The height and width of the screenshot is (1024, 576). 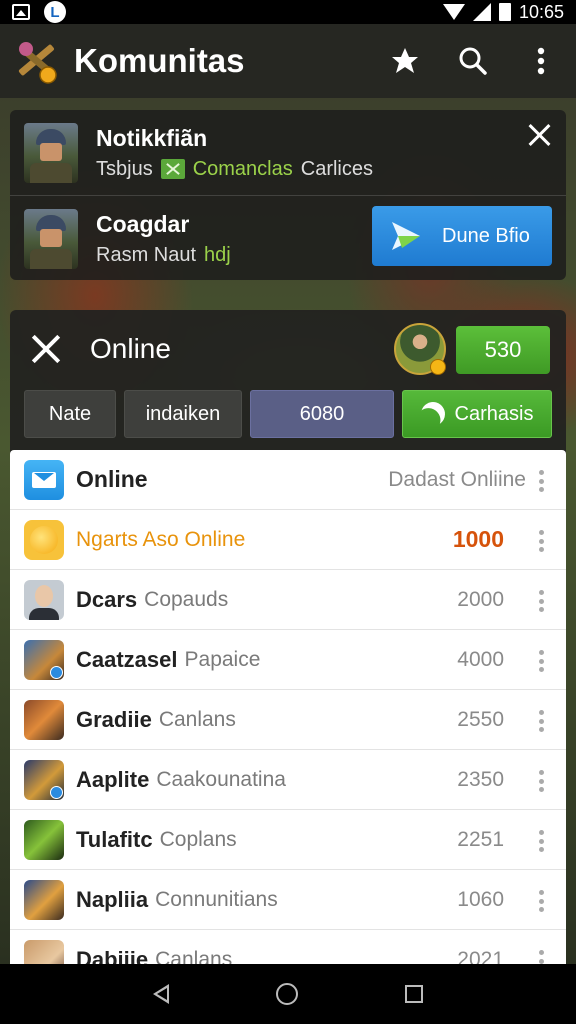 I want to click on list-item-value: 4000, so click(x=480, y=659).